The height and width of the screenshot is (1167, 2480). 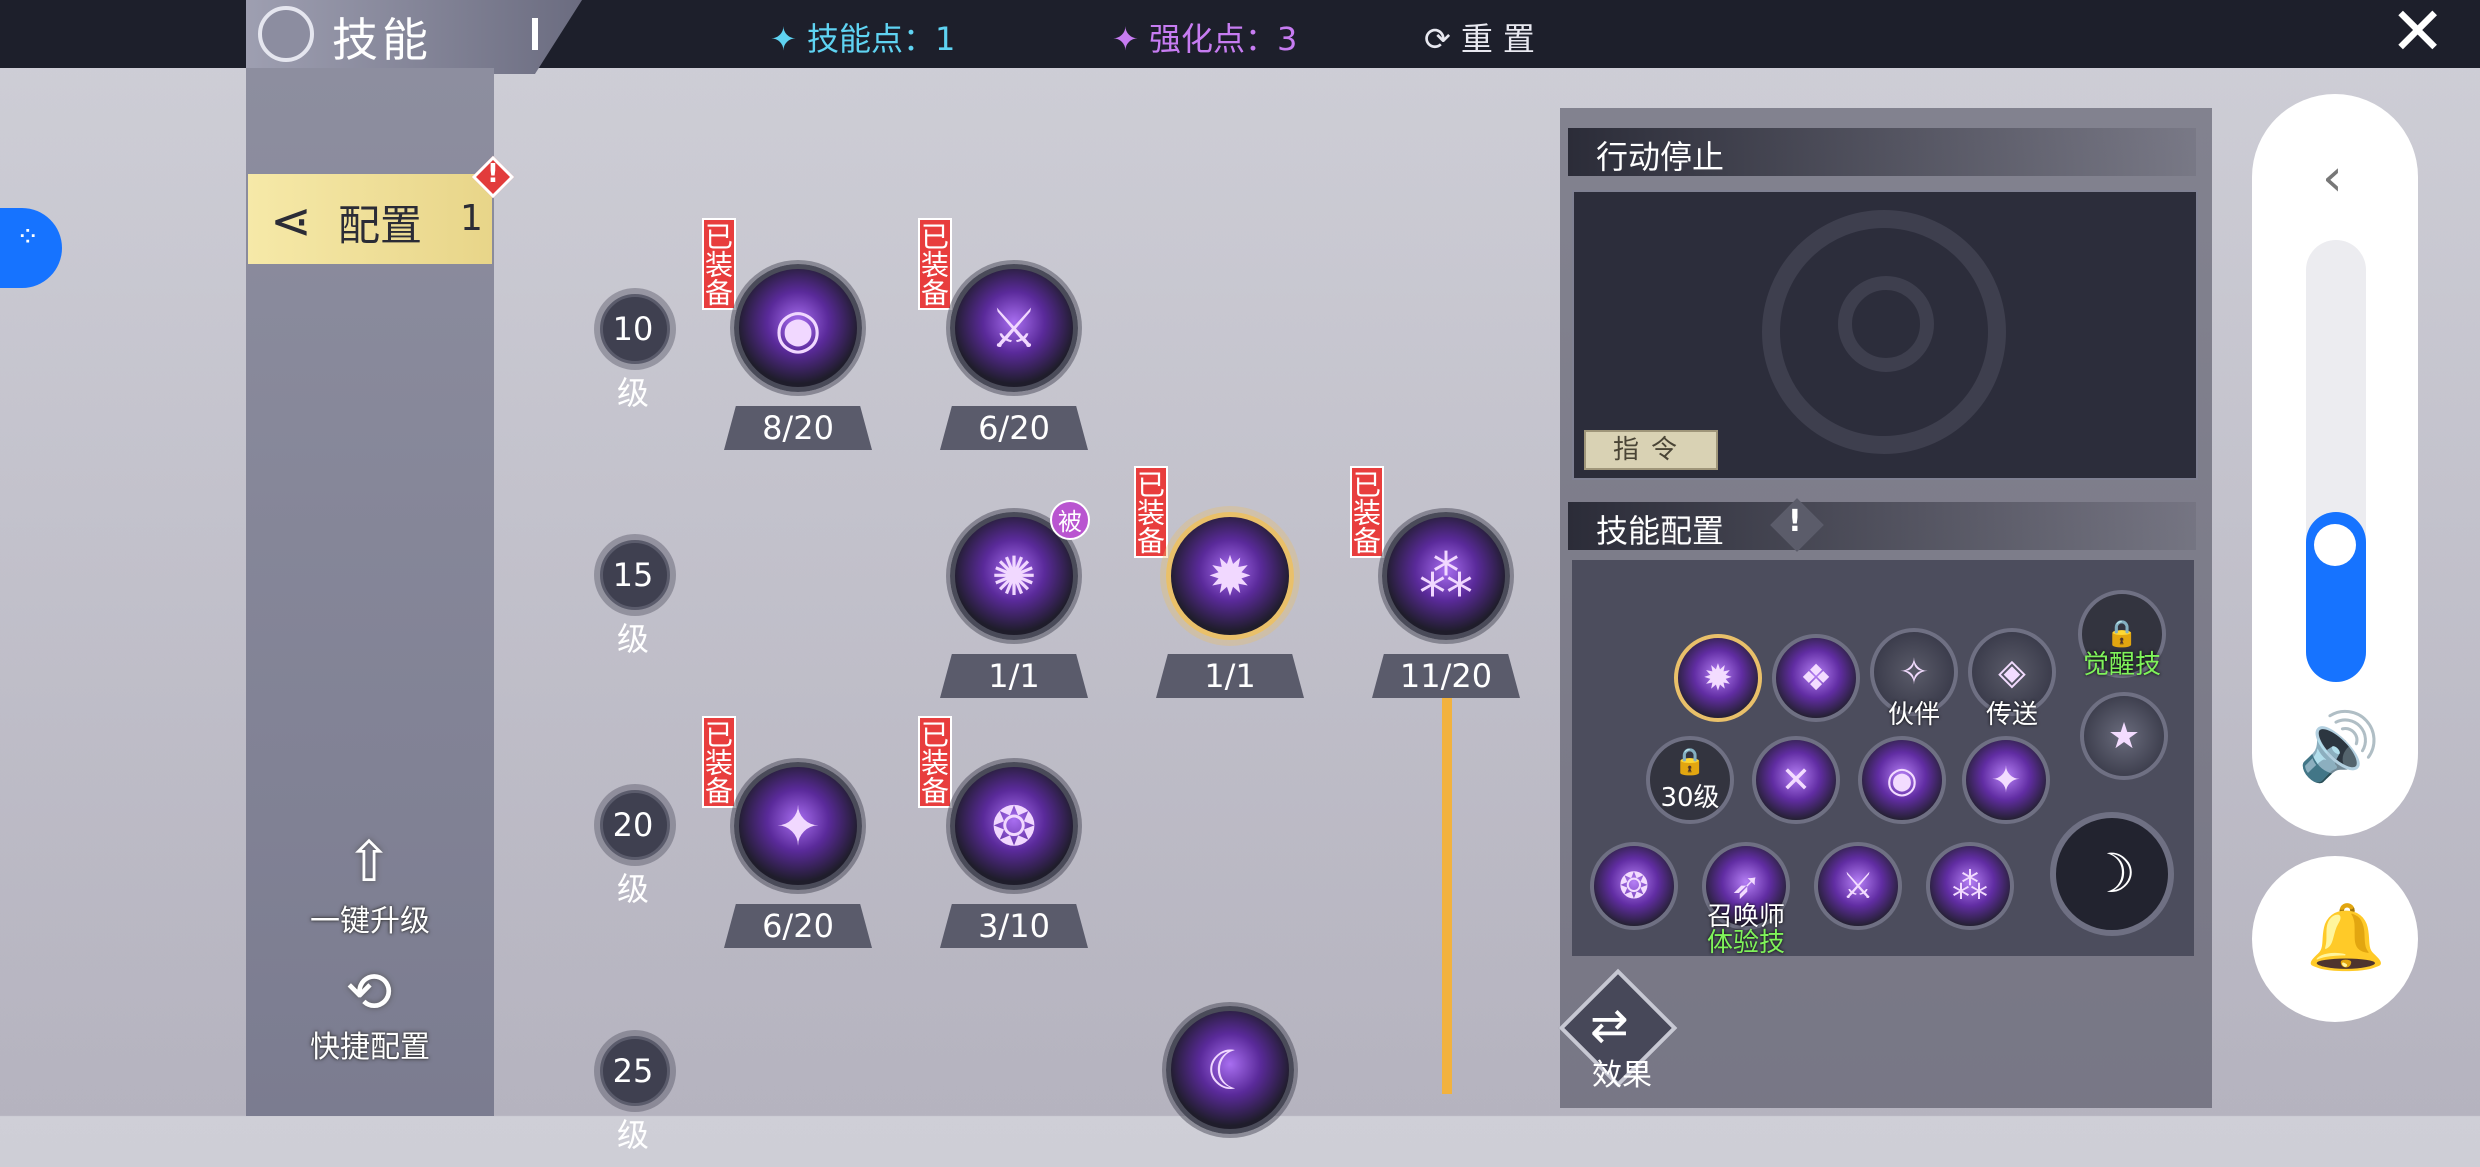 I want to click on skill-node-20a: ✦, so click(x=798, y=826).